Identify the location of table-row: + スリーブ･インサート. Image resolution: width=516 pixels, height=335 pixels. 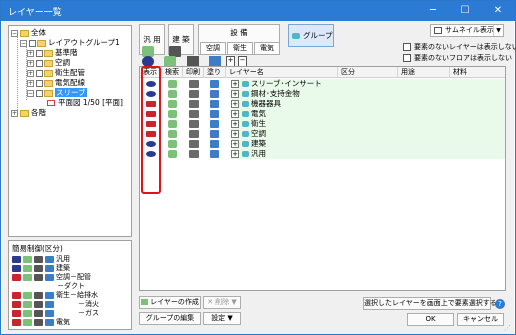
(322, 84).